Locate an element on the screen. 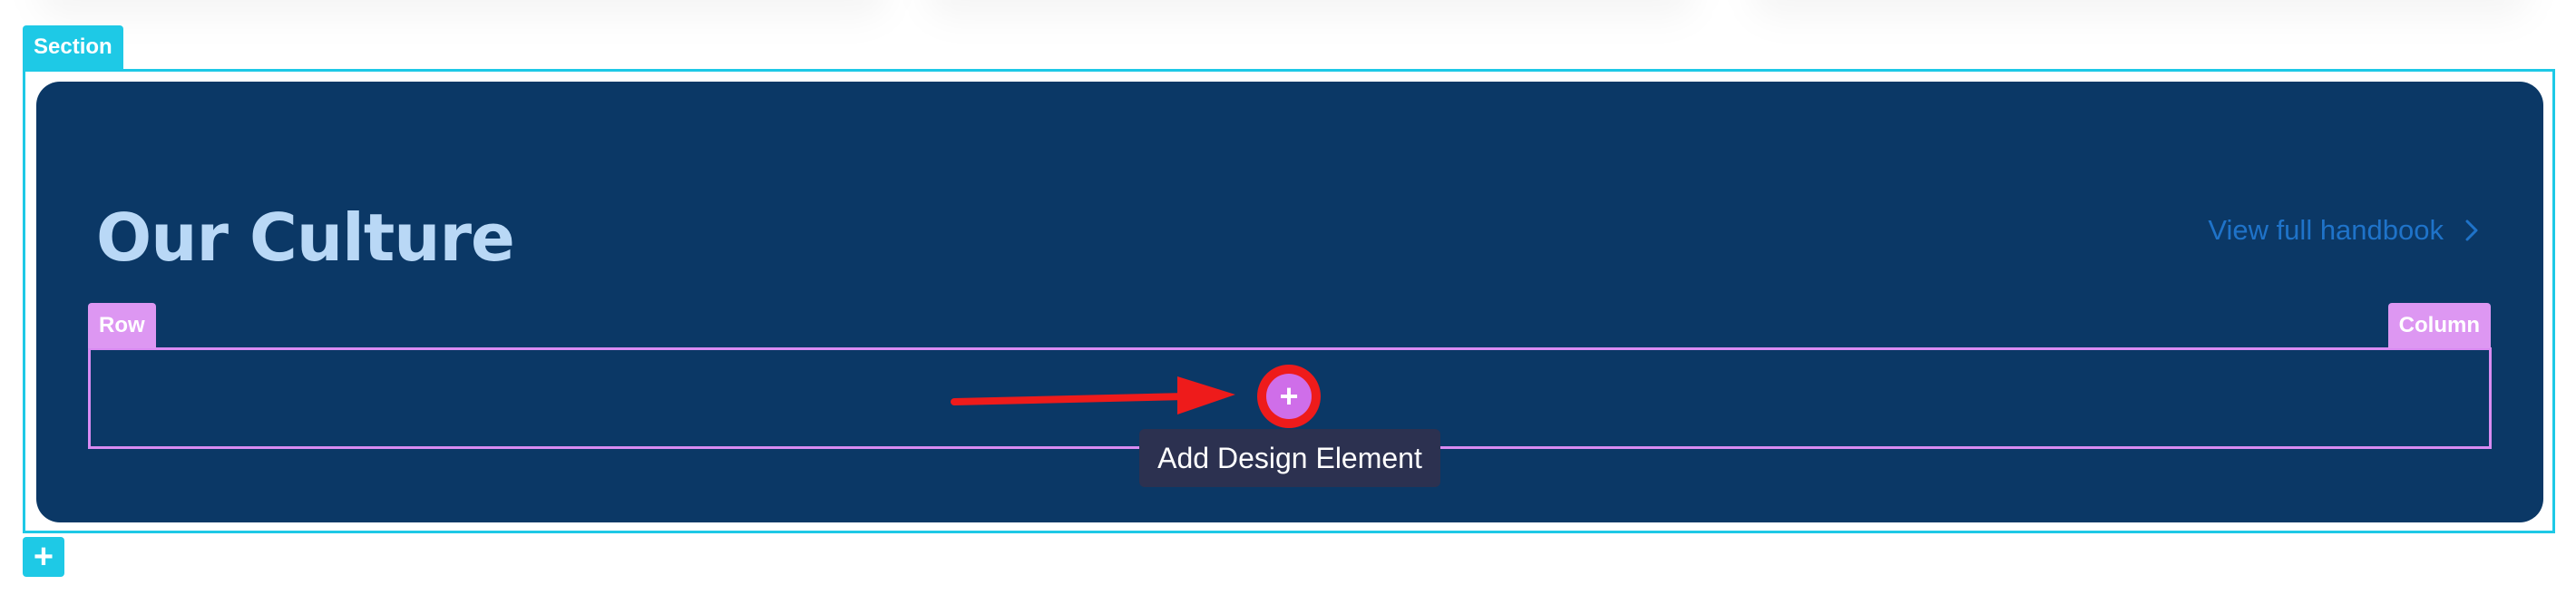 Image resolution: width=2576 pixels, height=595 pixels. add-section-button: + is located at coordinates (43, 557).